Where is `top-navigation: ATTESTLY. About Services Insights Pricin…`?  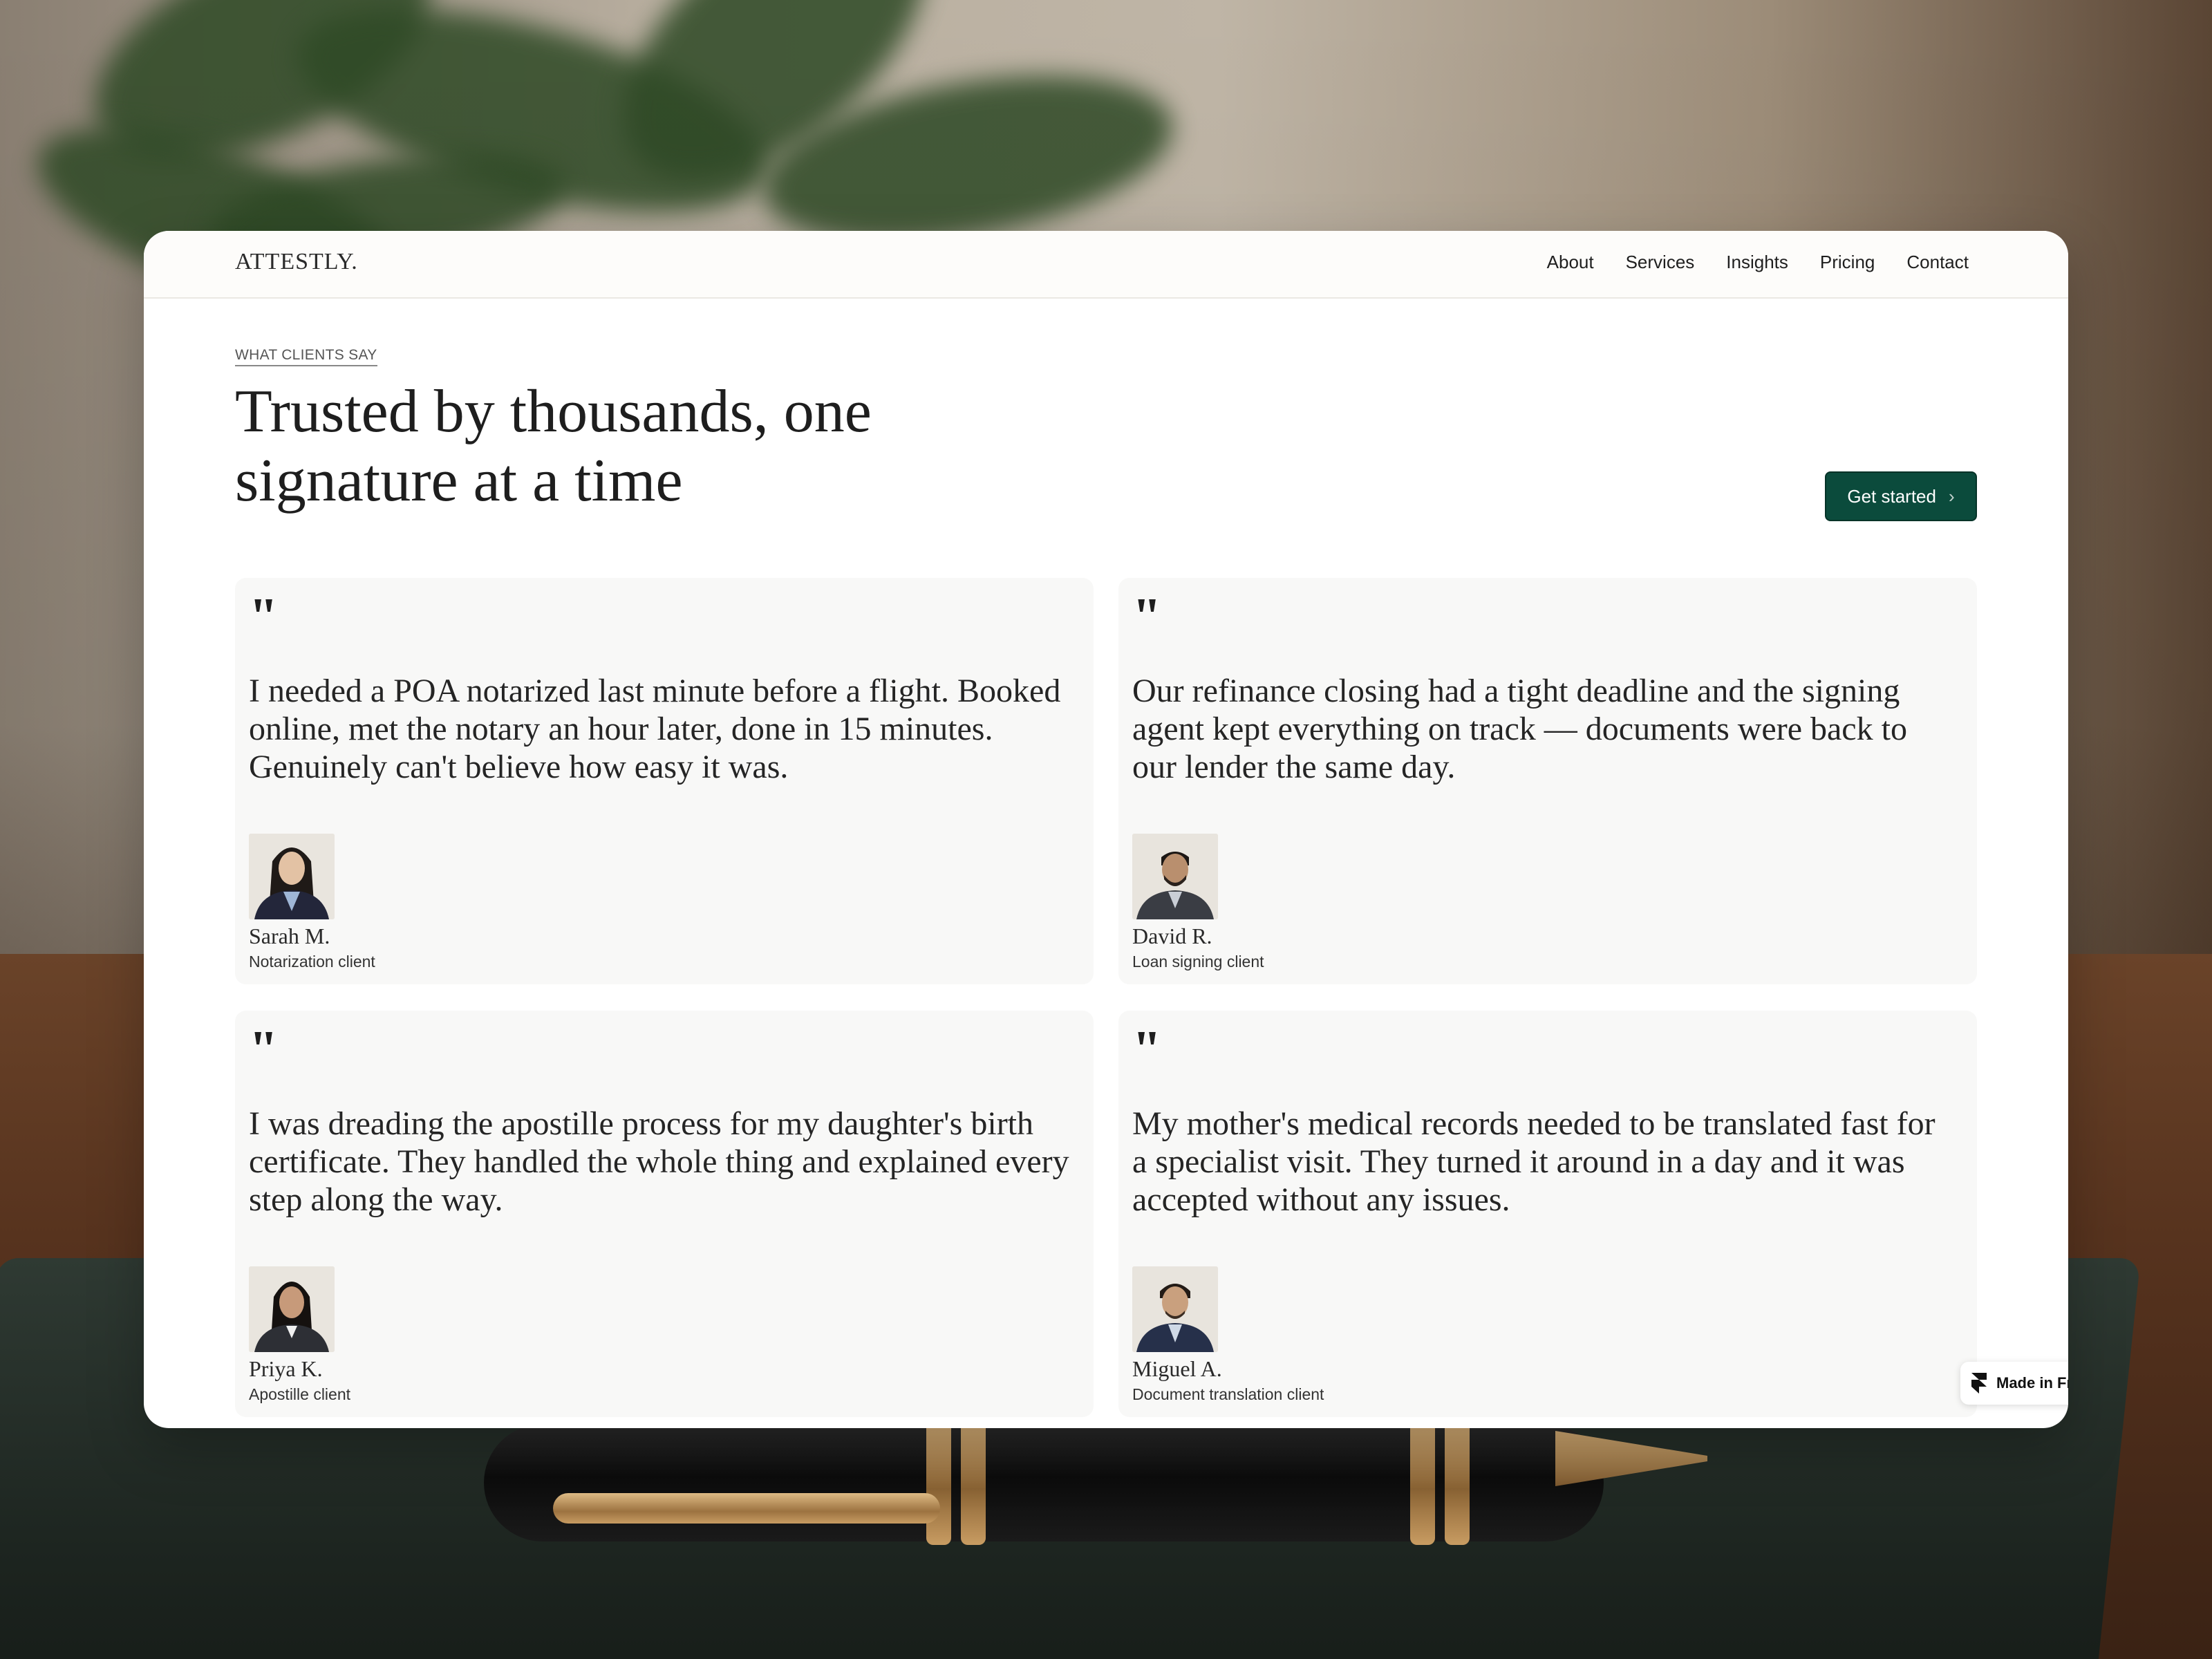 top-navigation: ATTESTLY. About Services Insights Pricin… is located at coordinates (1106, 265).